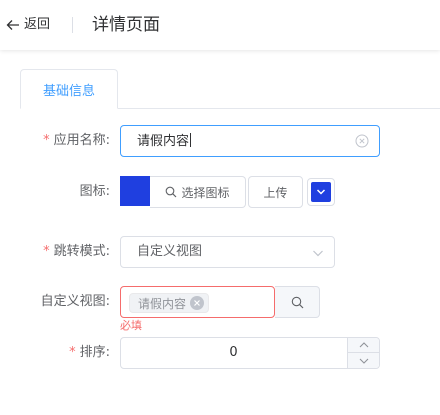 The height and width of the screenshot is (415, 440). Describe the element at coordinates (76, 251) in the screenshot. I see `jump-mode-label: * 跳转模式:` at that location.